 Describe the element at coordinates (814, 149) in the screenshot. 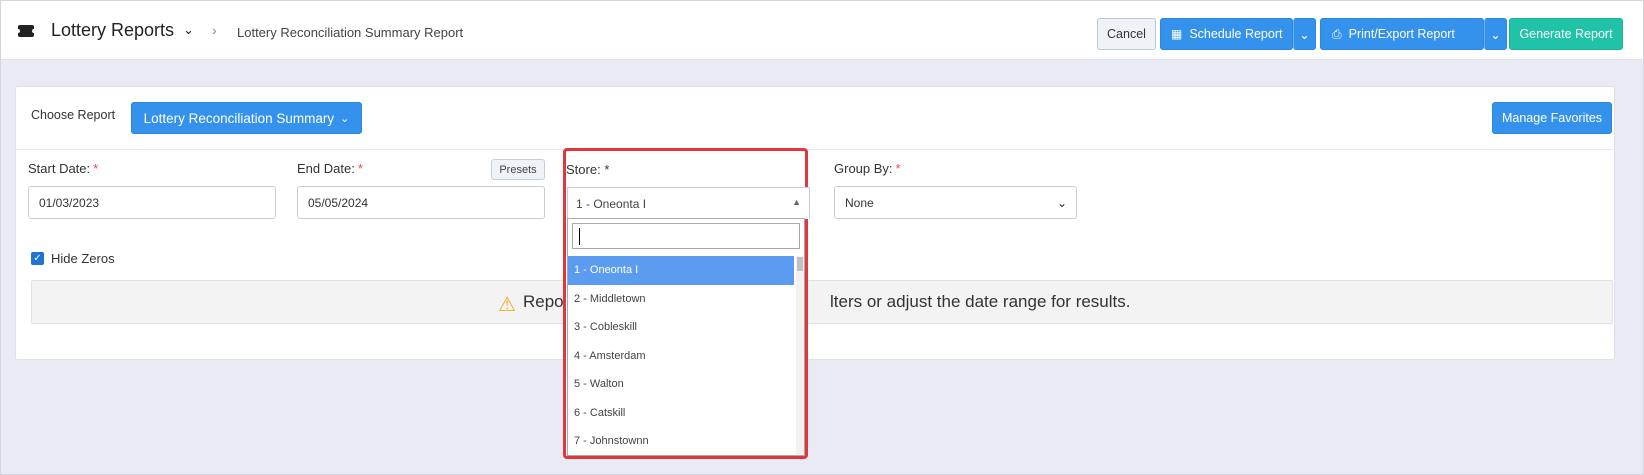

I see `card-divider` at that location.